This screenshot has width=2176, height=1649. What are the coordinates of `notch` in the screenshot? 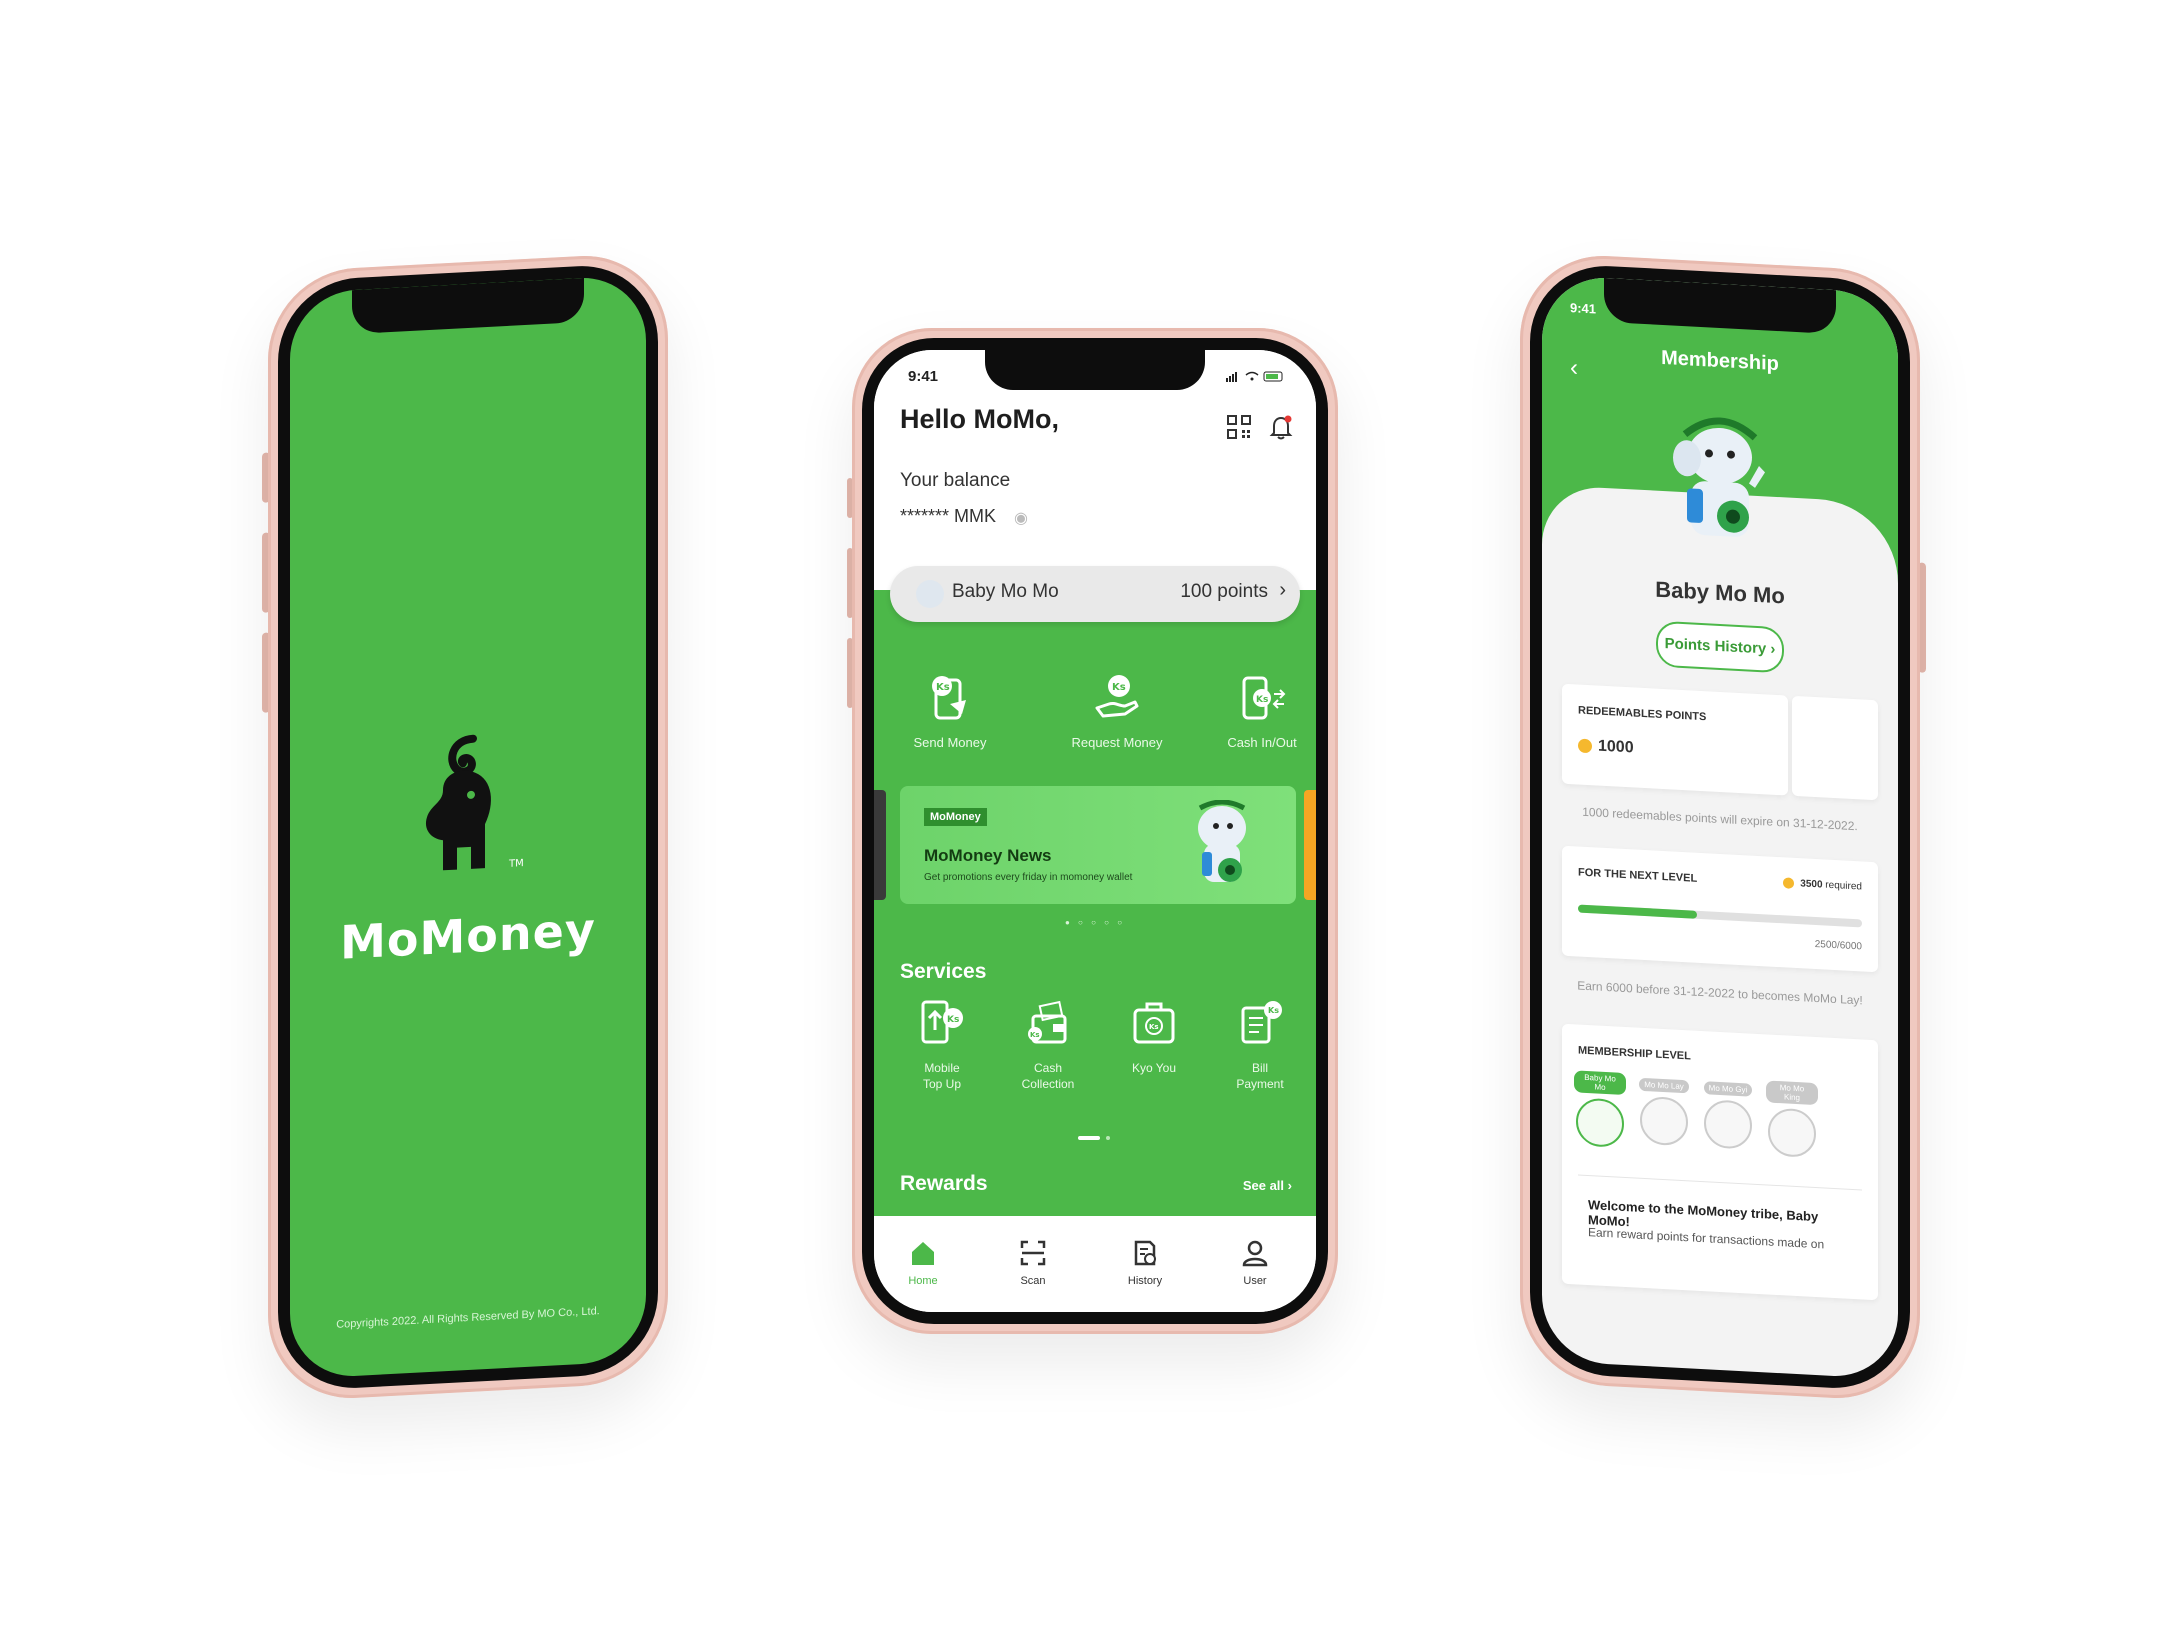 It's located at (1095, 370).